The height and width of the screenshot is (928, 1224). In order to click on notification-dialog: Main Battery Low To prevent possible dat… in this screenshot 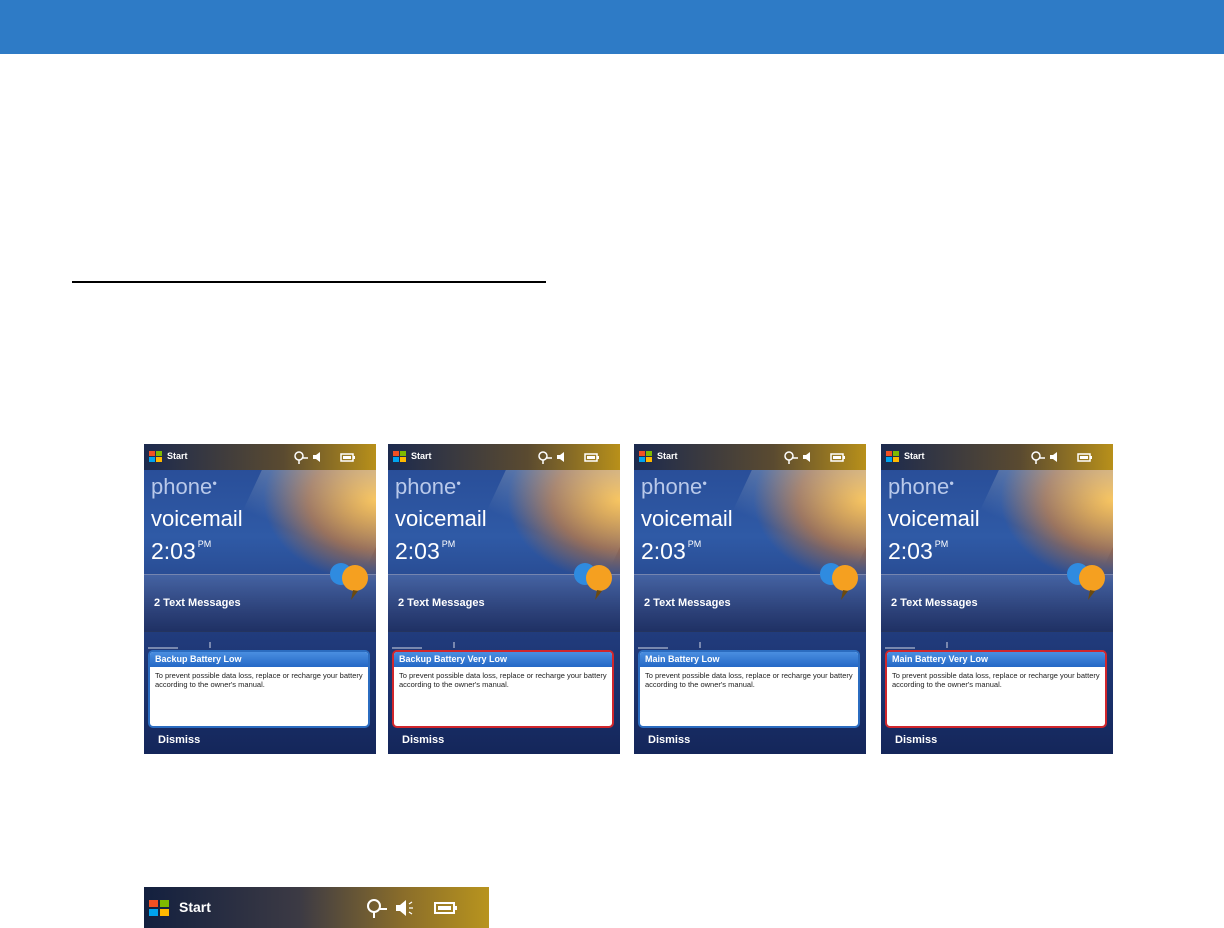, I will do `click(749, 689)`.